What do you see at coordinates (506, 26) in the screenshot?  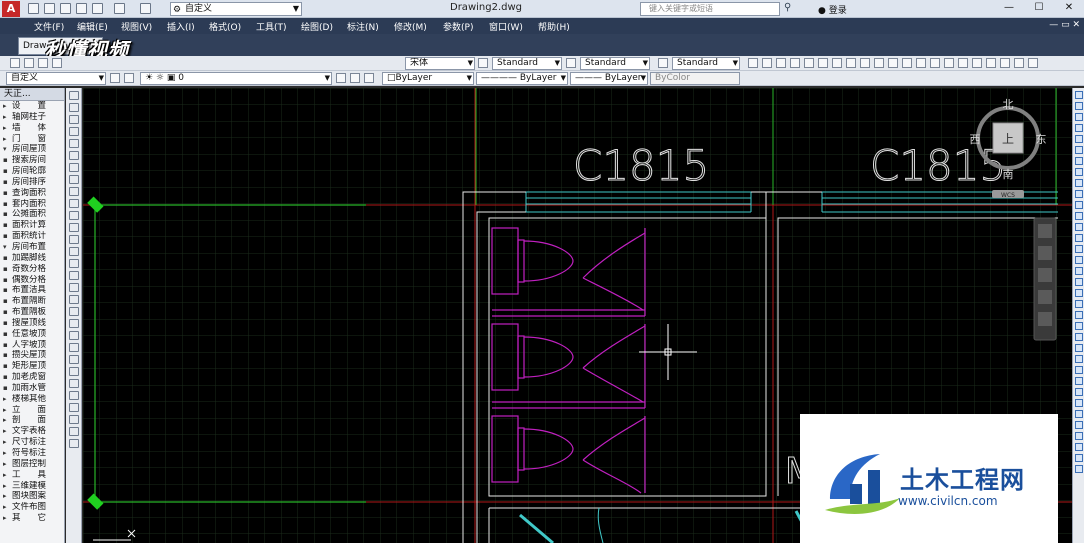 I see `menu-window: 窗口(W)` at bounding box center [506, 26].